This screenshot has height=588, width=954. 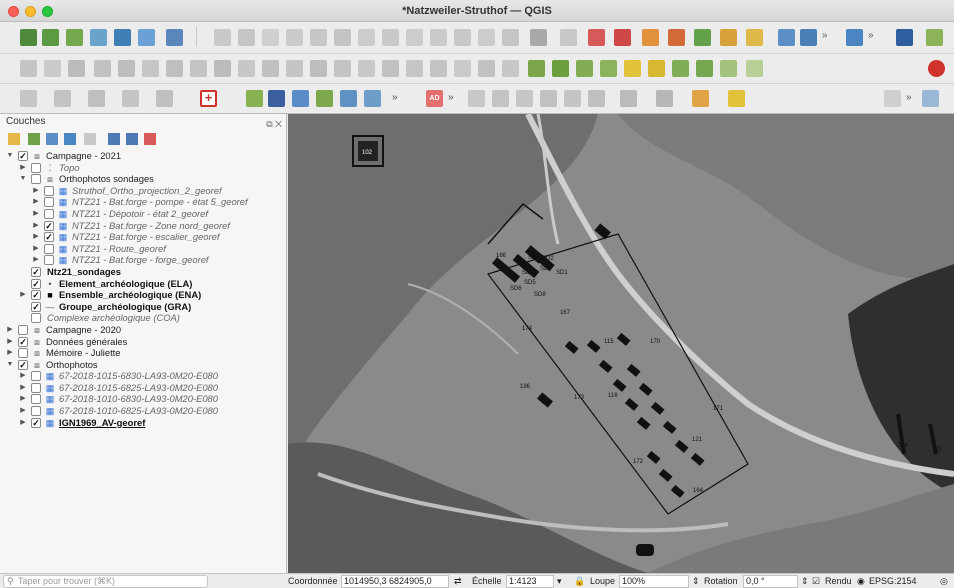 I want to click on help-icon, so click(x=904, y=37).